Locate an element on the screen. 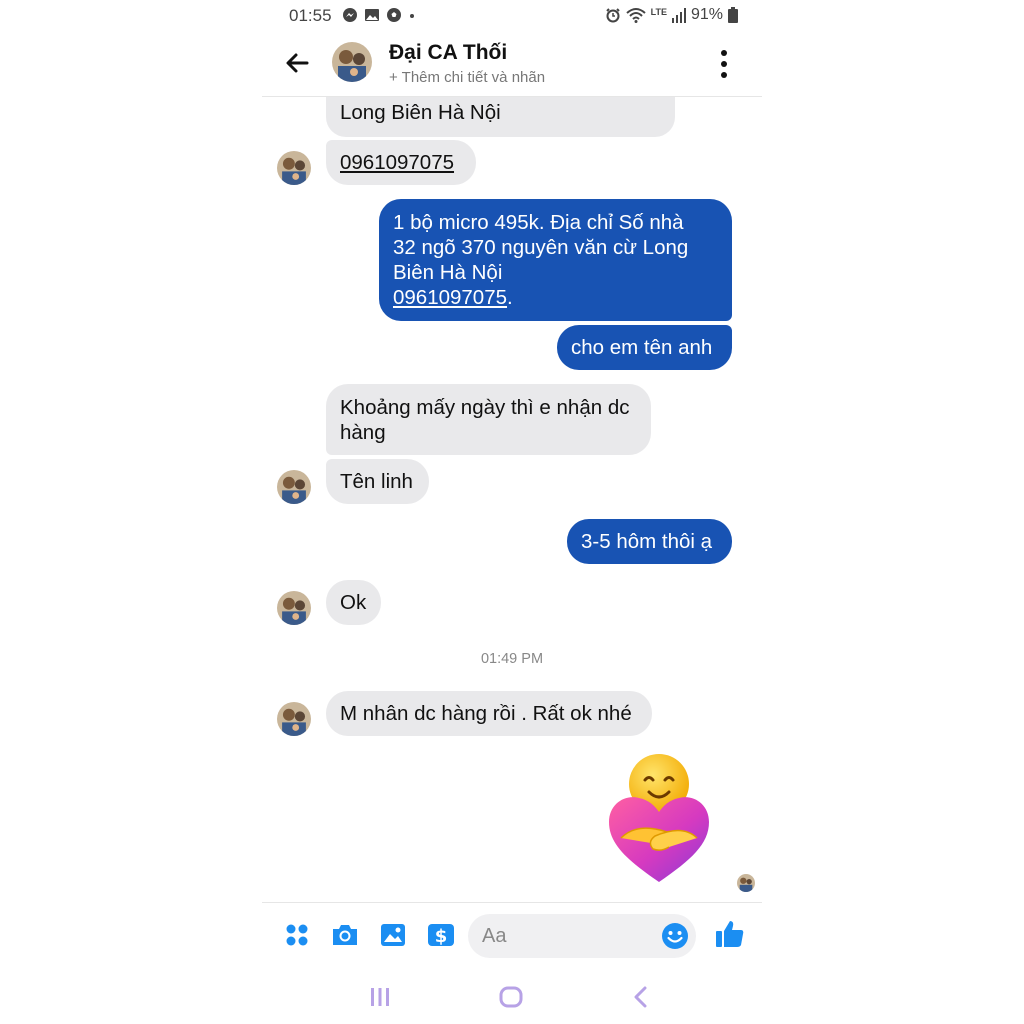  thumbs-up-icon is located at coordinates (730, 934).